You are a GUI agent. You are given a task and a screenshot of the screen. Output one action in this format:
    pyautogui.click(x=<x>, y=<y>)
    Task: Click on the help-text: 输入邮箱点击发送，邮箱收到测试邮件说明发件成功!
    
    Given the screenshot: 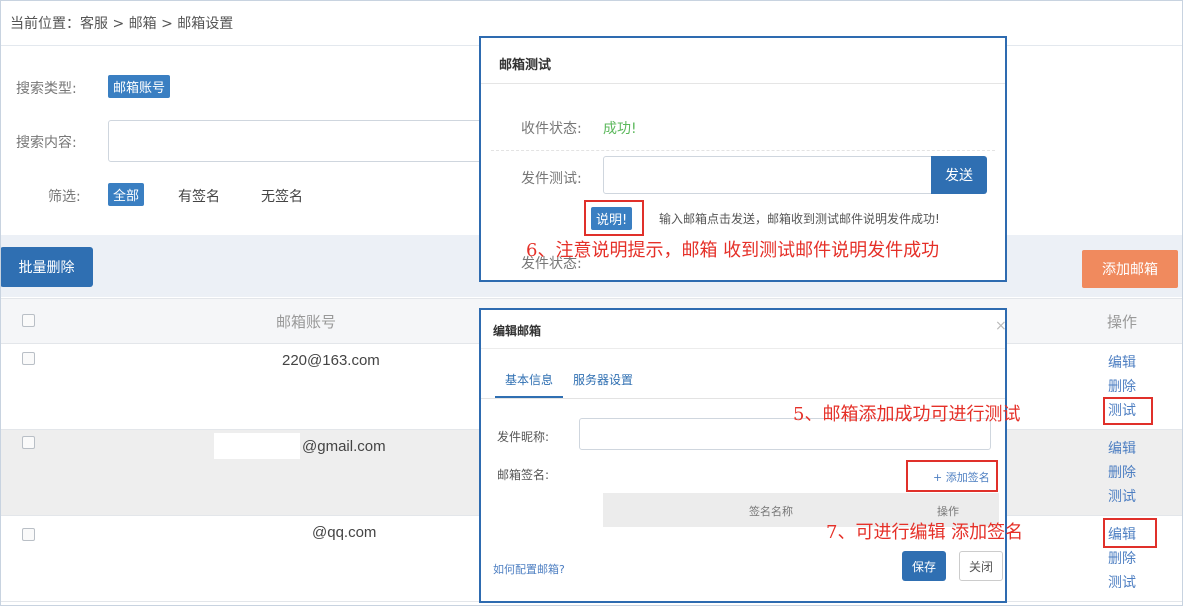 What is the action you would take?
    pyautogui.click(x=799, y=219)
    